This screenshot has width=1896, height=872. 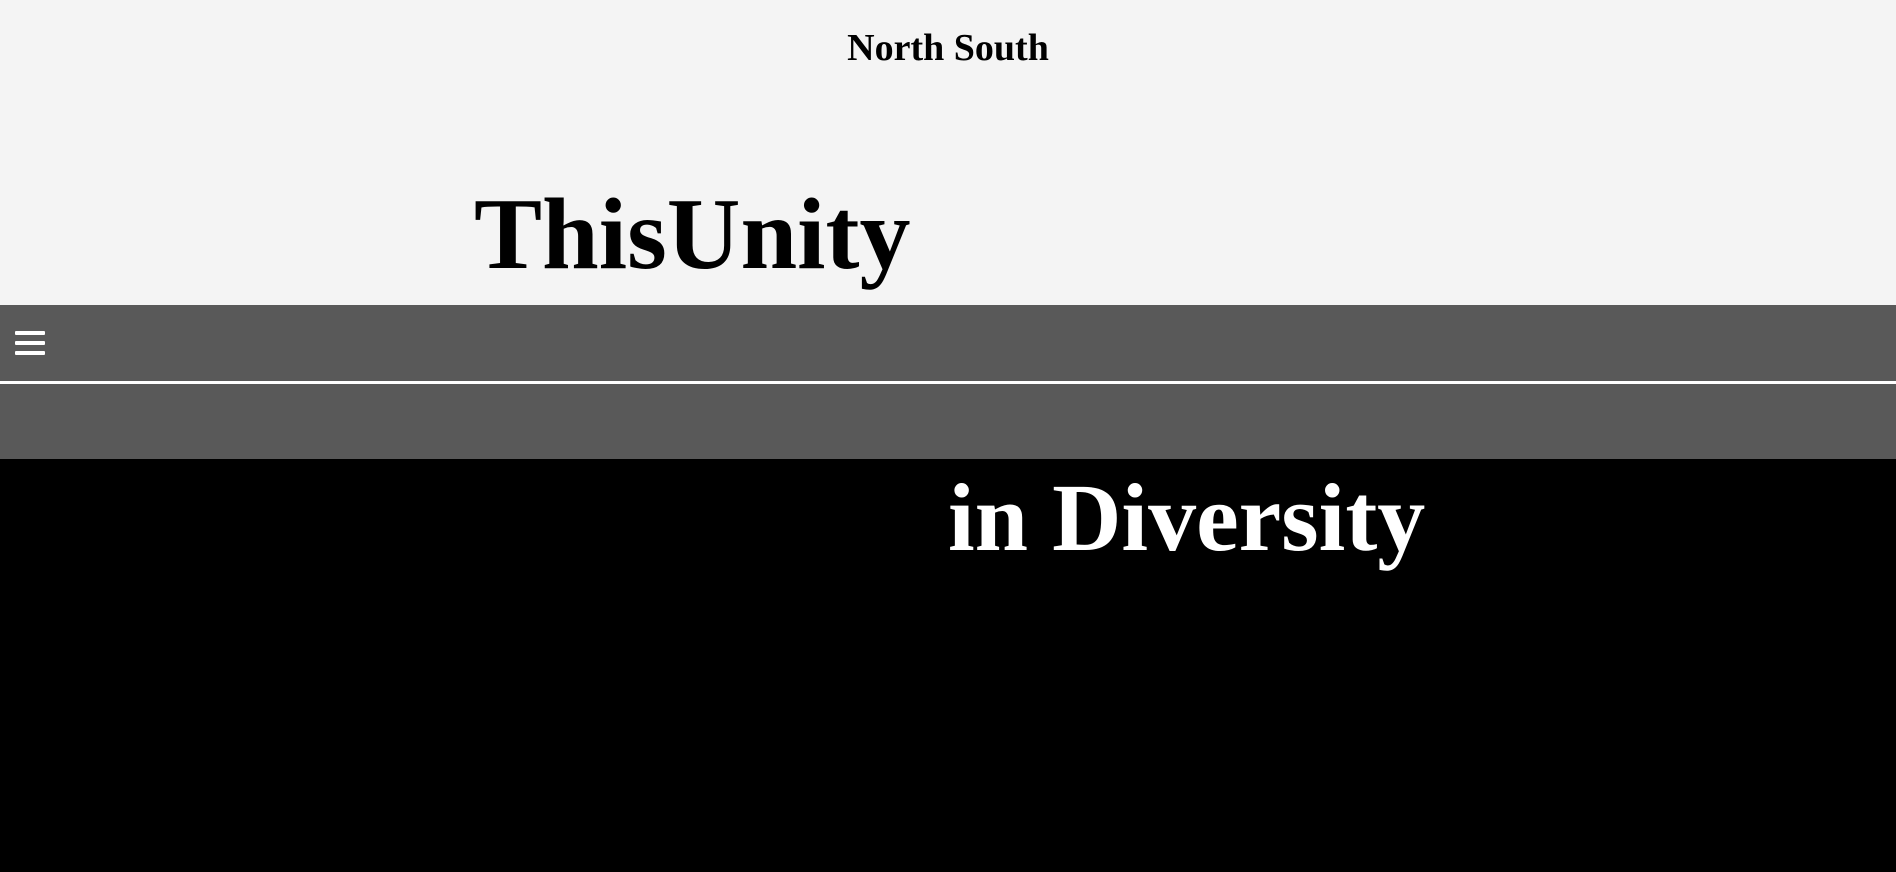 What do you see at coordinates (692, 234) in the screenshot?
I see `hero-heading-top: ThisUnity` at bounding box center [692, 234].